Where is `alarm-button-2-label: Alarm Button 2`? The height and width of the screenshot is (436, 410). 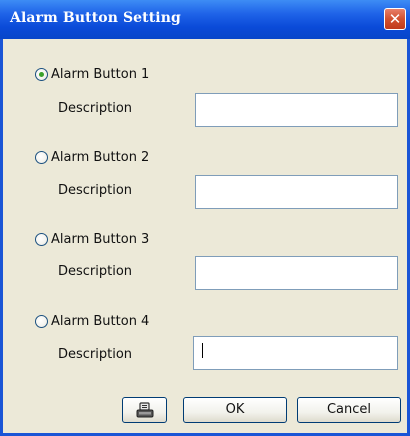 alarm-button-2-label: Alarm Button 2 is located at coordinates (100, 157).